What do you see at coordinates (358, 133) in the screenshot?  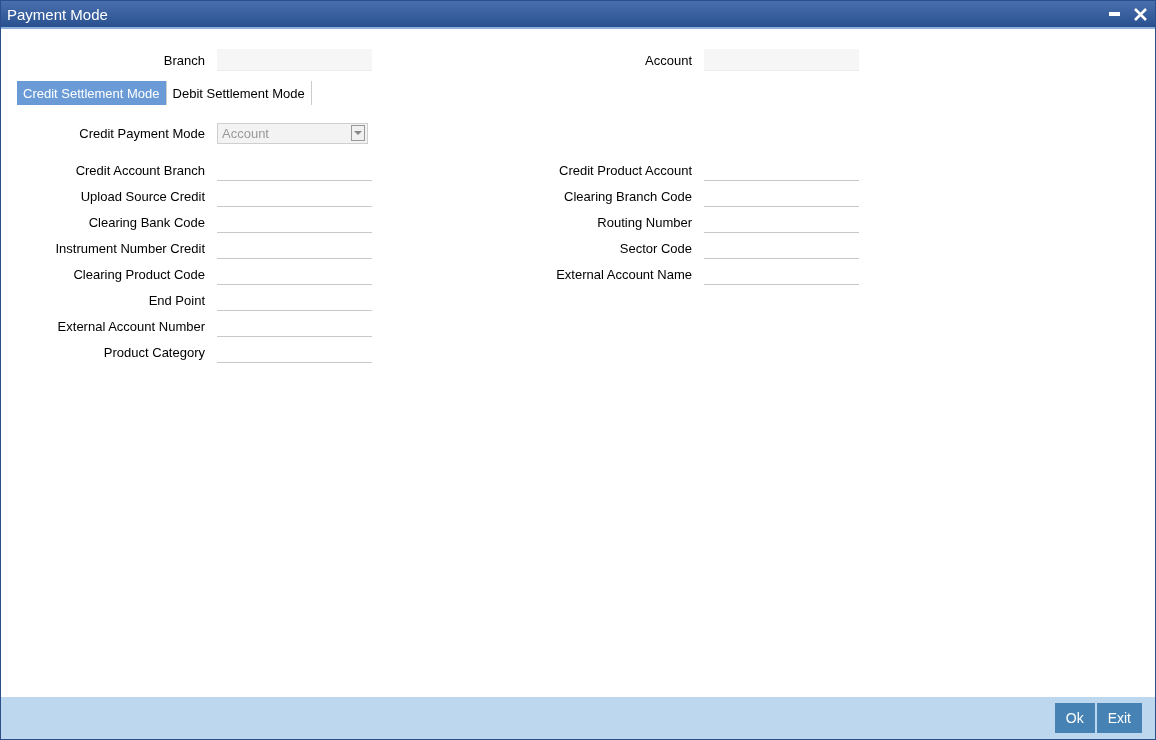 I see `caret-icon` at bounding box center [358, 133].